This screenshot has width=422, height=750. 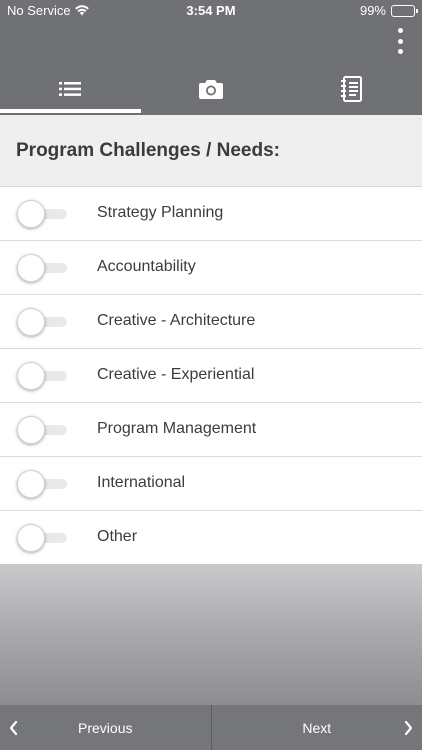 I want to click on list-item: Creative - Architecture, so click(x=211, y=322).